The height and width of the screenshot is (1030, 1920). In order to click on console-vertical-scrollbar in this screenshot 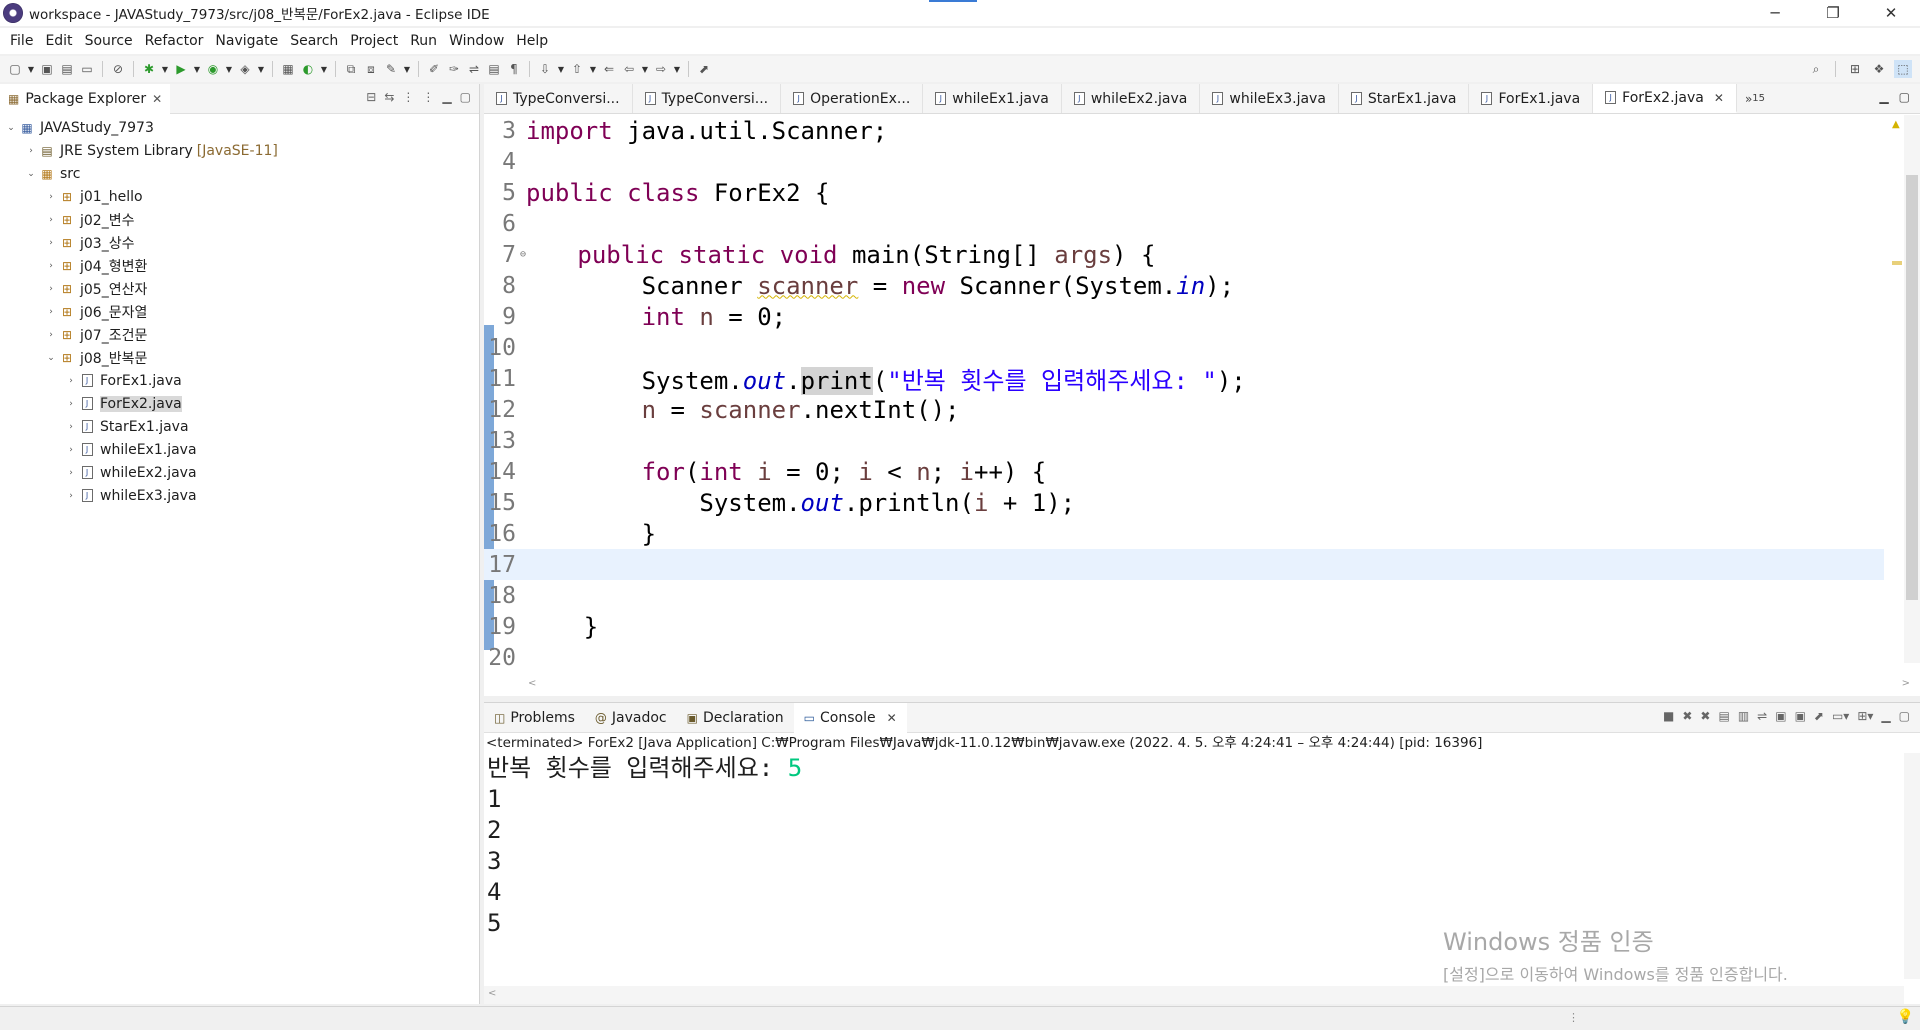, I will do `click(1912, 866)`.